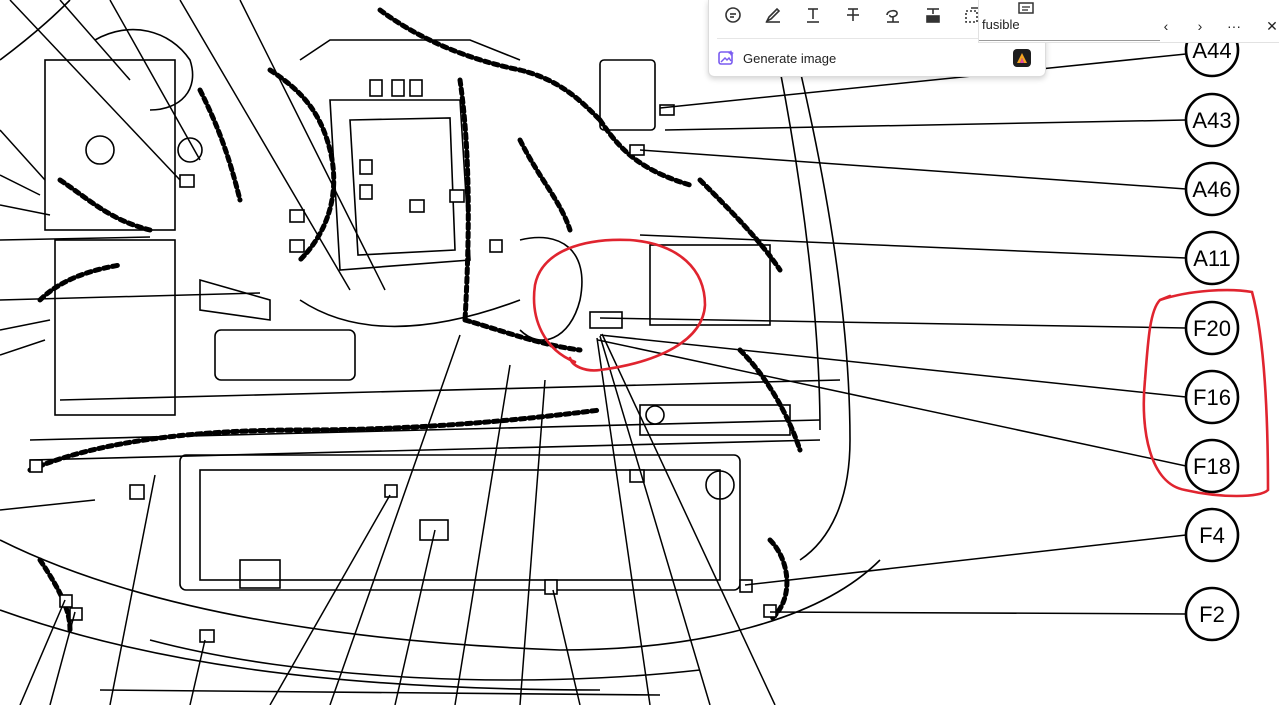 This screenshot has height=705, width=1279. I want to click on add-text-button, so click(813, 15).